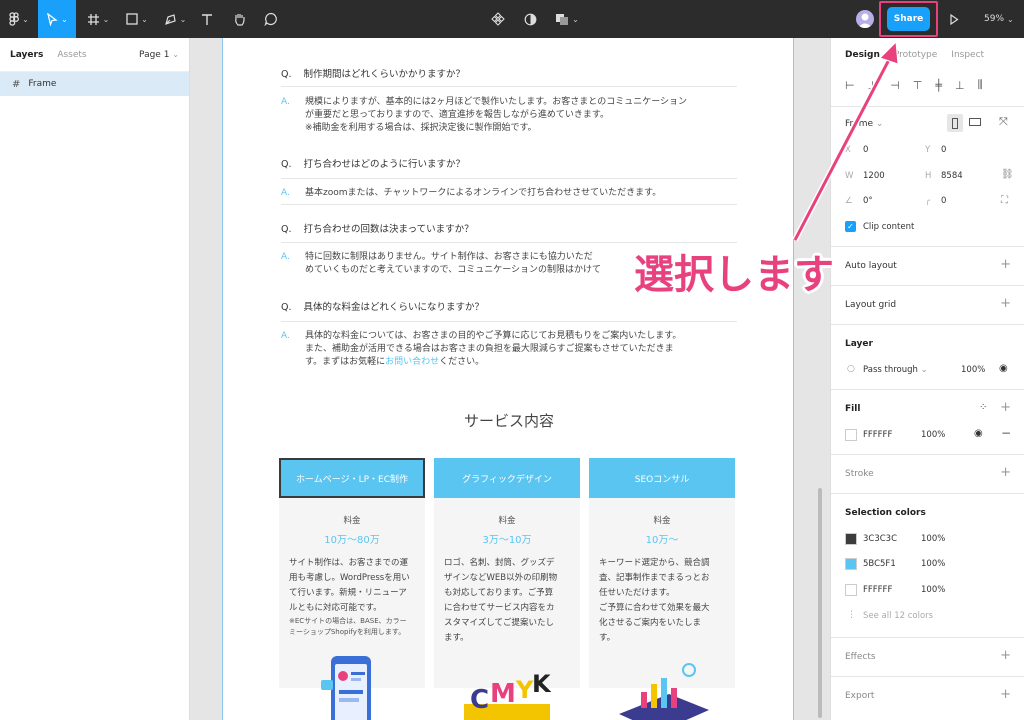  What do you see at coordinates (933, 435) in the screenshot?
I see `fill-opacity-input: 100%` at bounding box center [933, 435].